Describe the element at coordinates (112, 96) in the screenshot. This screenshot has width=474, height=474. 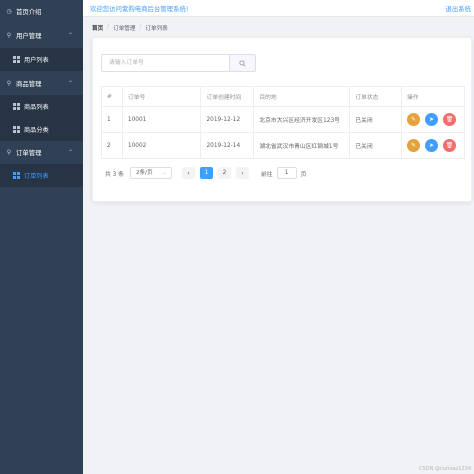
I see `column-header-index: #` at that location.